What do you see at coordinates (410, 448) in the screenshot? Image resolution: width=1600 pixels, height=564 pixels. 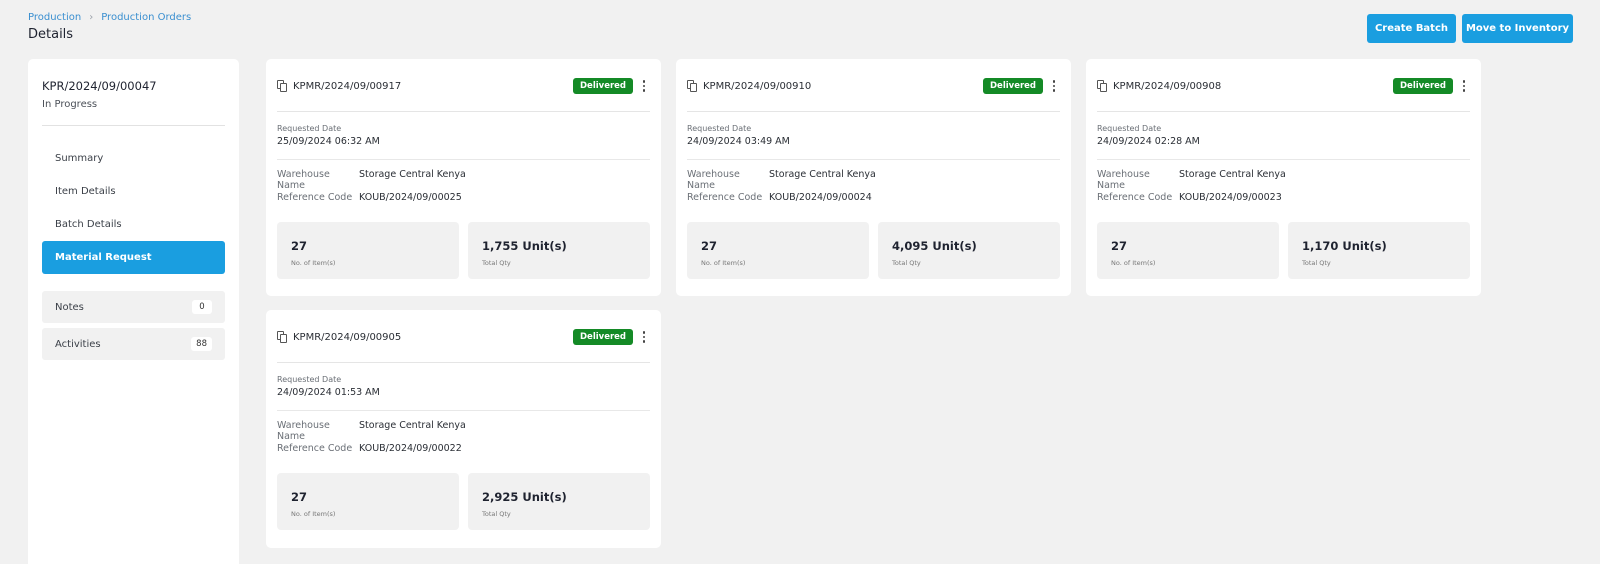 I see `reference-value: KOUB/2024/09/00022` at bounding box center [410, 448].